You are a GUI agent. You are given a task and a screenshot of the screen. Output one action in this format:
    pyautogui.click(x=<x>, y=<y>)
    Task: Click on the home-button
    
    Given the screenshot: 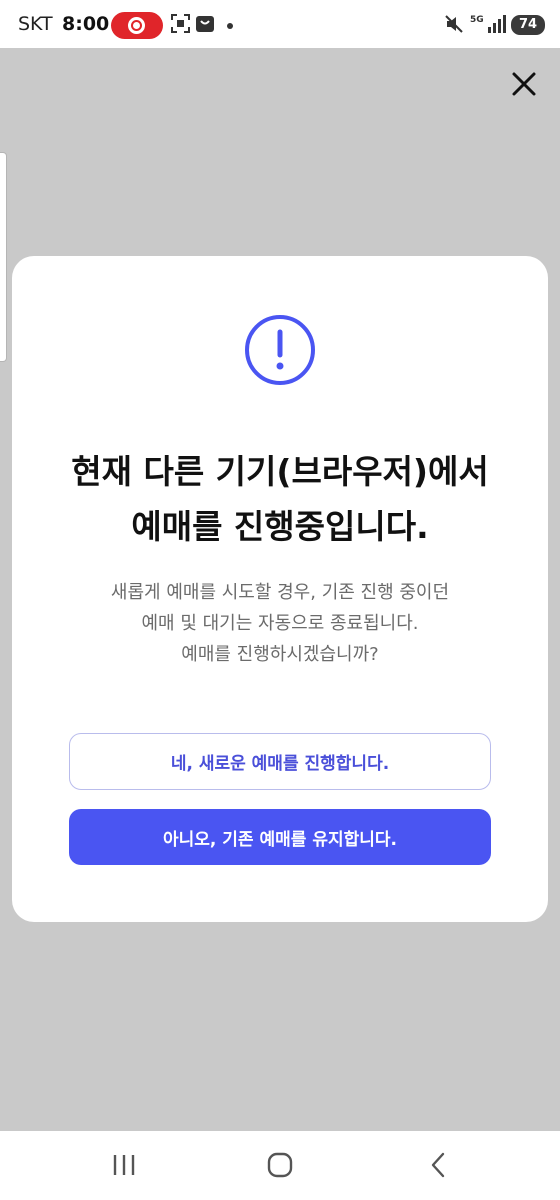 What is the action you would take?
    pyautogui.click(x=280, y=1165)
    